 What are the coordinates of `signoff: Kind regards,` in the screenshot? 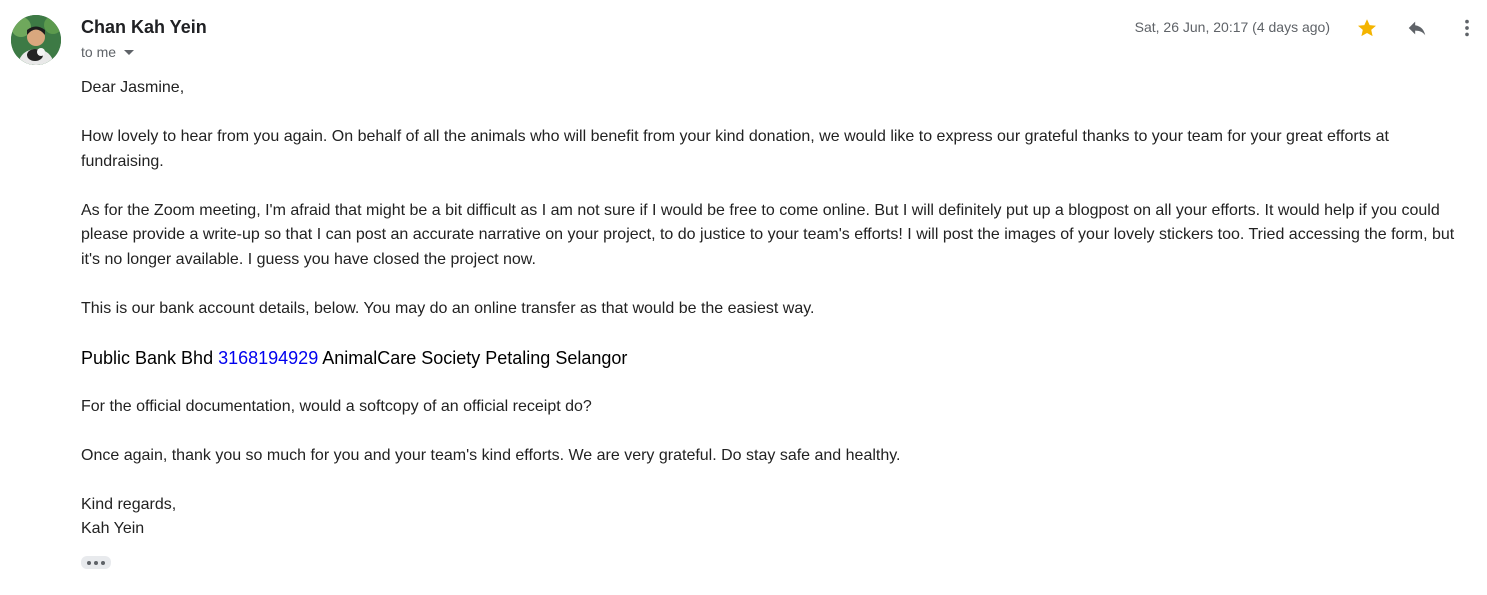 It's located at (129, 504).